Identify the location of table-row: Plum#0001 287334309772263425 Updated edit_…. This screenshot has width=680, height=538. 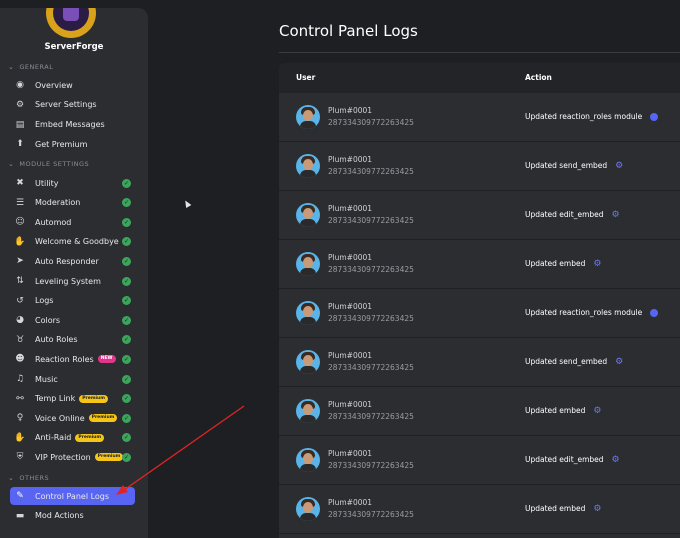
(479, 460).